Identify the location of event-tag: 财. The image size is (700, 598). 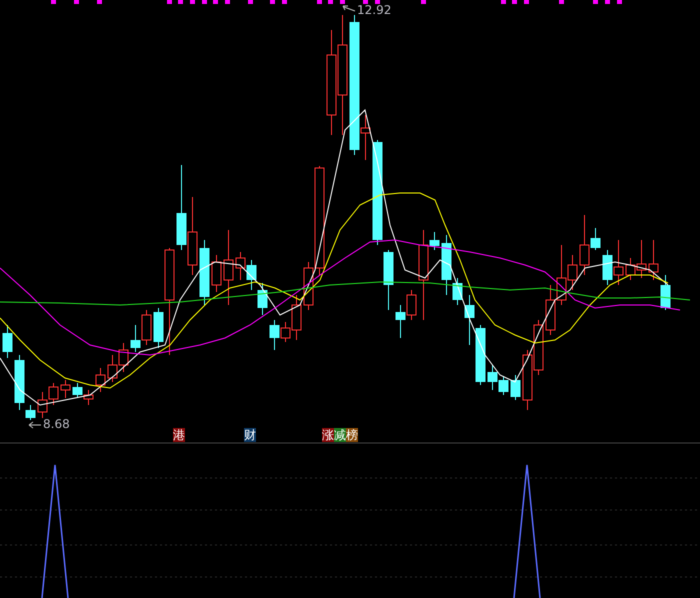
(250, 435).